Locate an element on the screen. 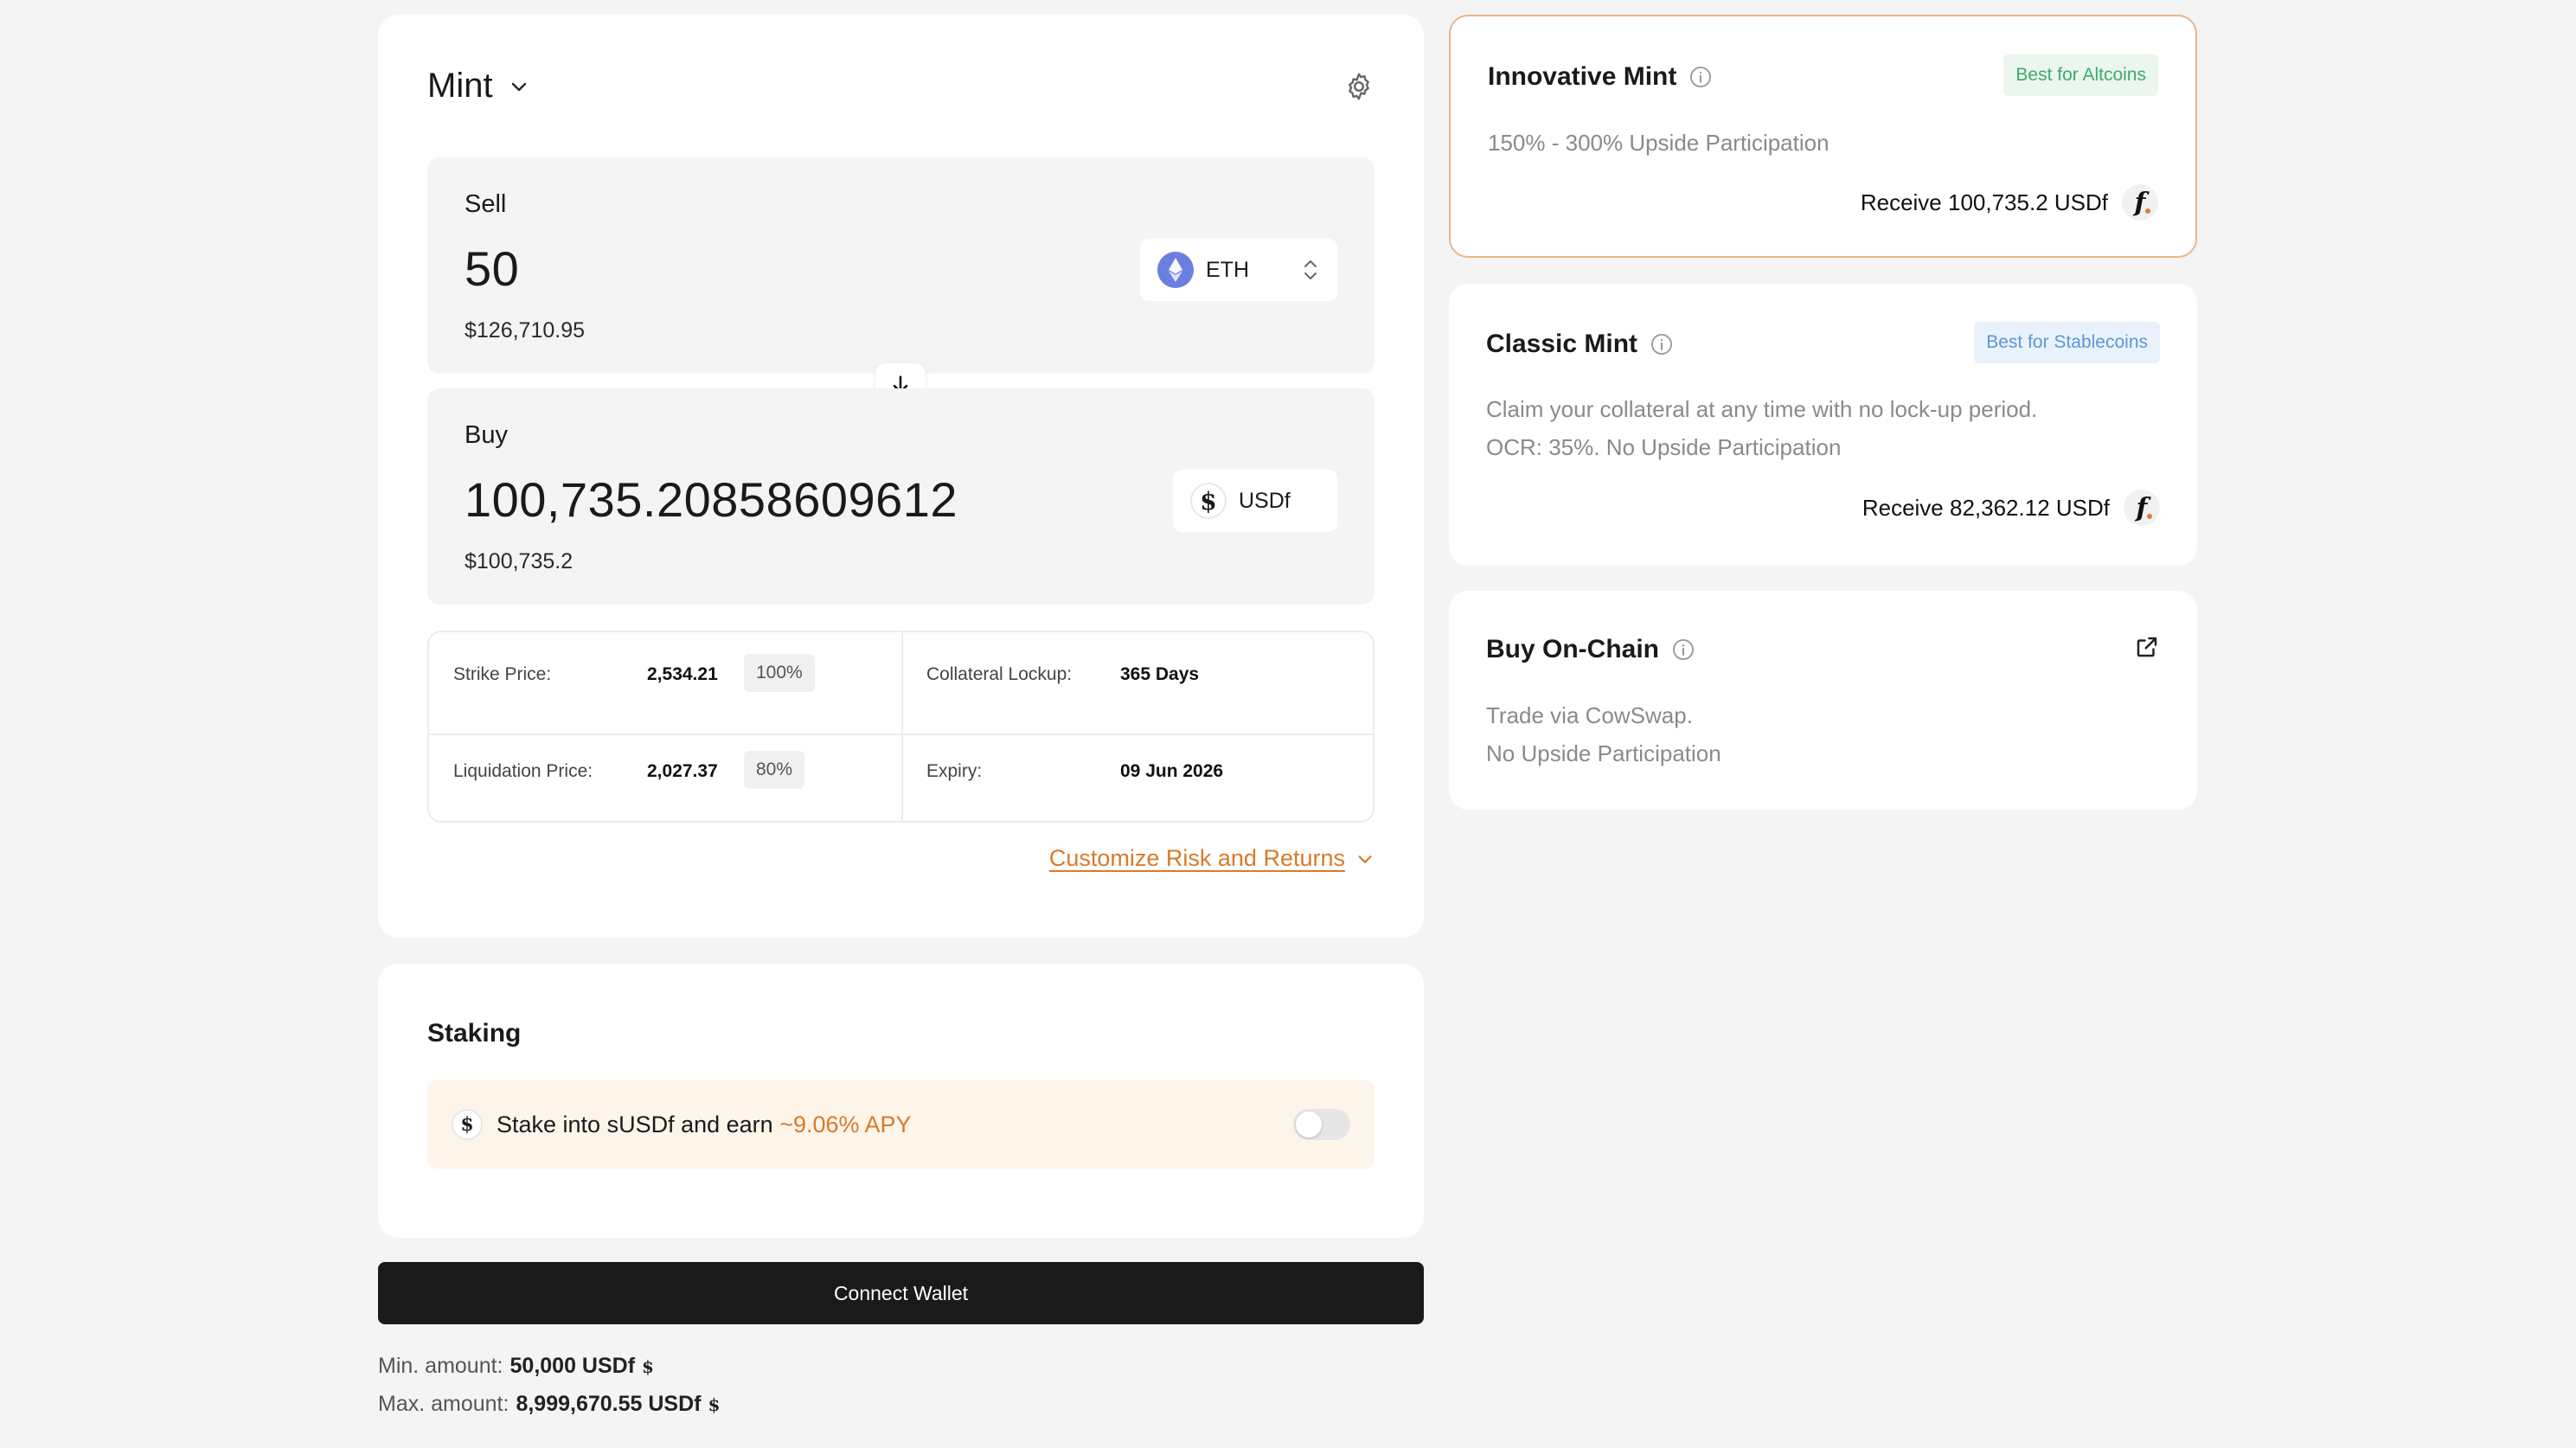 The image size is (2576, 1448). sort-icon is located at coordinates (1310, 269).